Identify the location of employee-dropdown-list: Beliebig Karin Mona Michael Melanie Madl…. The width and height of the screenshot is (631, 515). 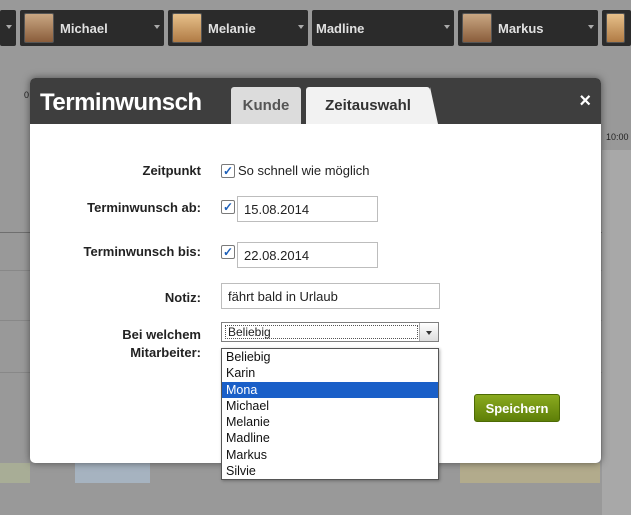
(330, 414).